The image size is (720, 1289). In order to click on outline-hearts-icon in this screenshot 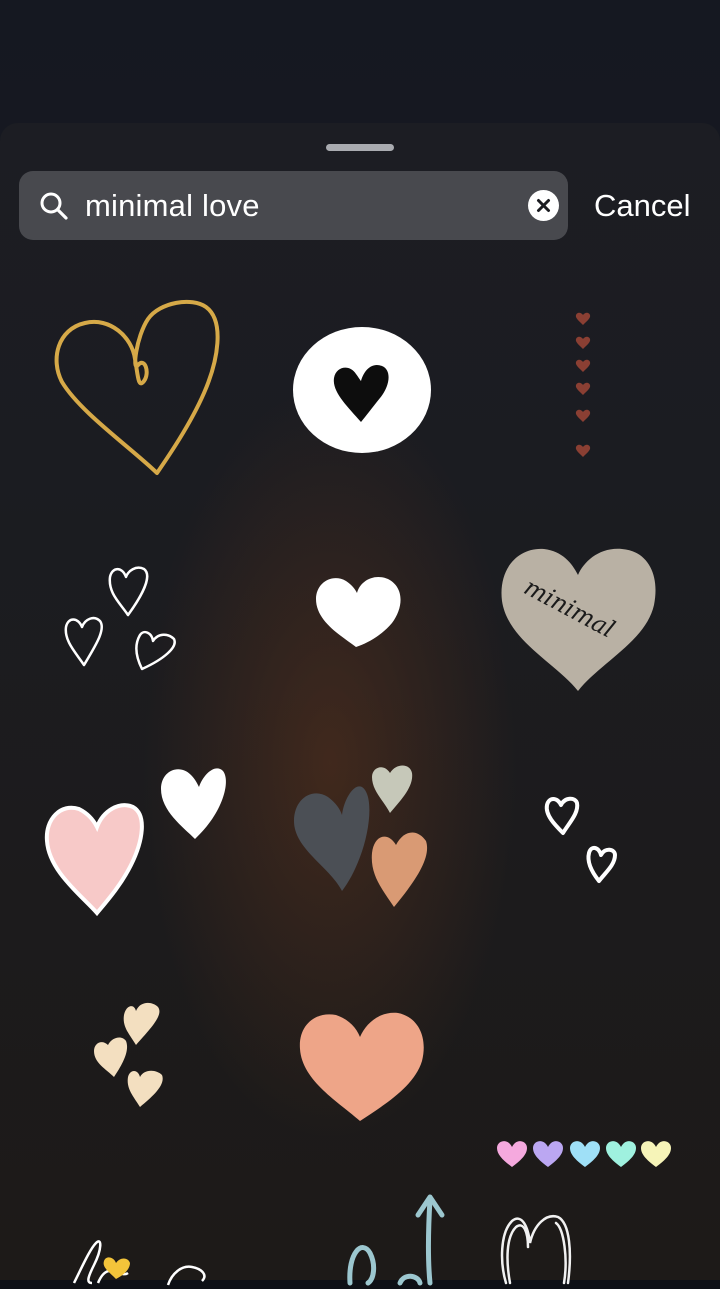, I will do `click(120, 618)`.